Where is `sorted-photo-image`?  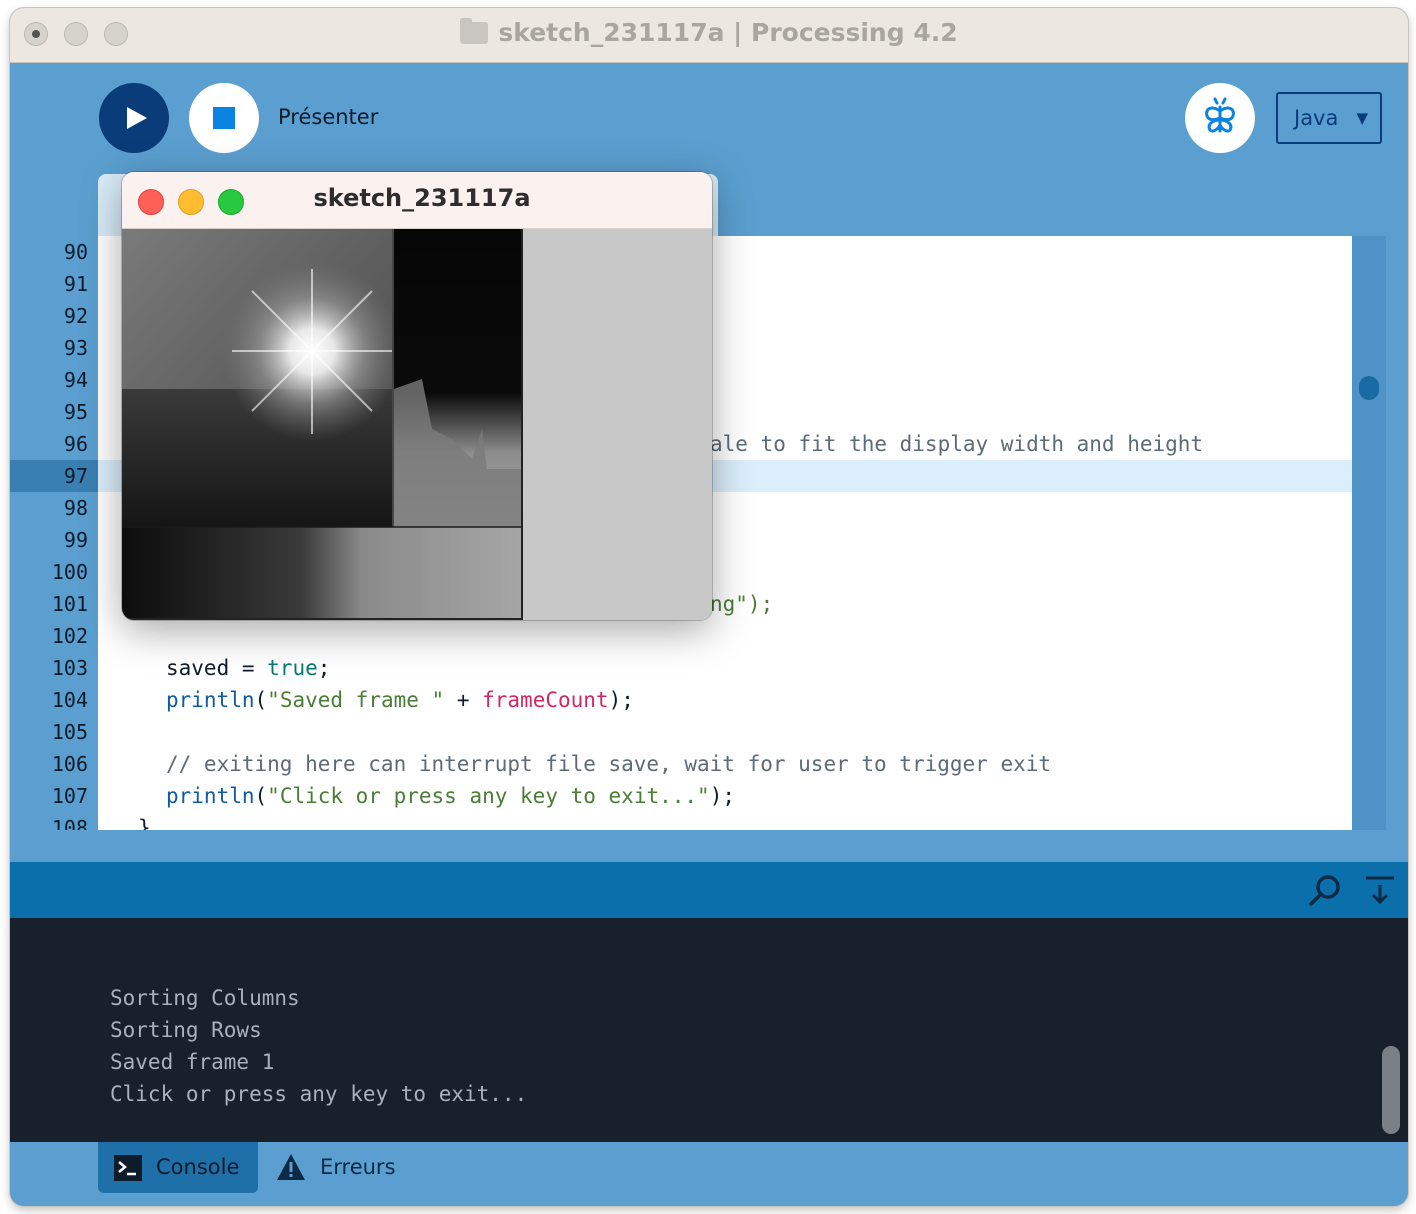 sorted-photo-image is located at coordinates (417, 424).